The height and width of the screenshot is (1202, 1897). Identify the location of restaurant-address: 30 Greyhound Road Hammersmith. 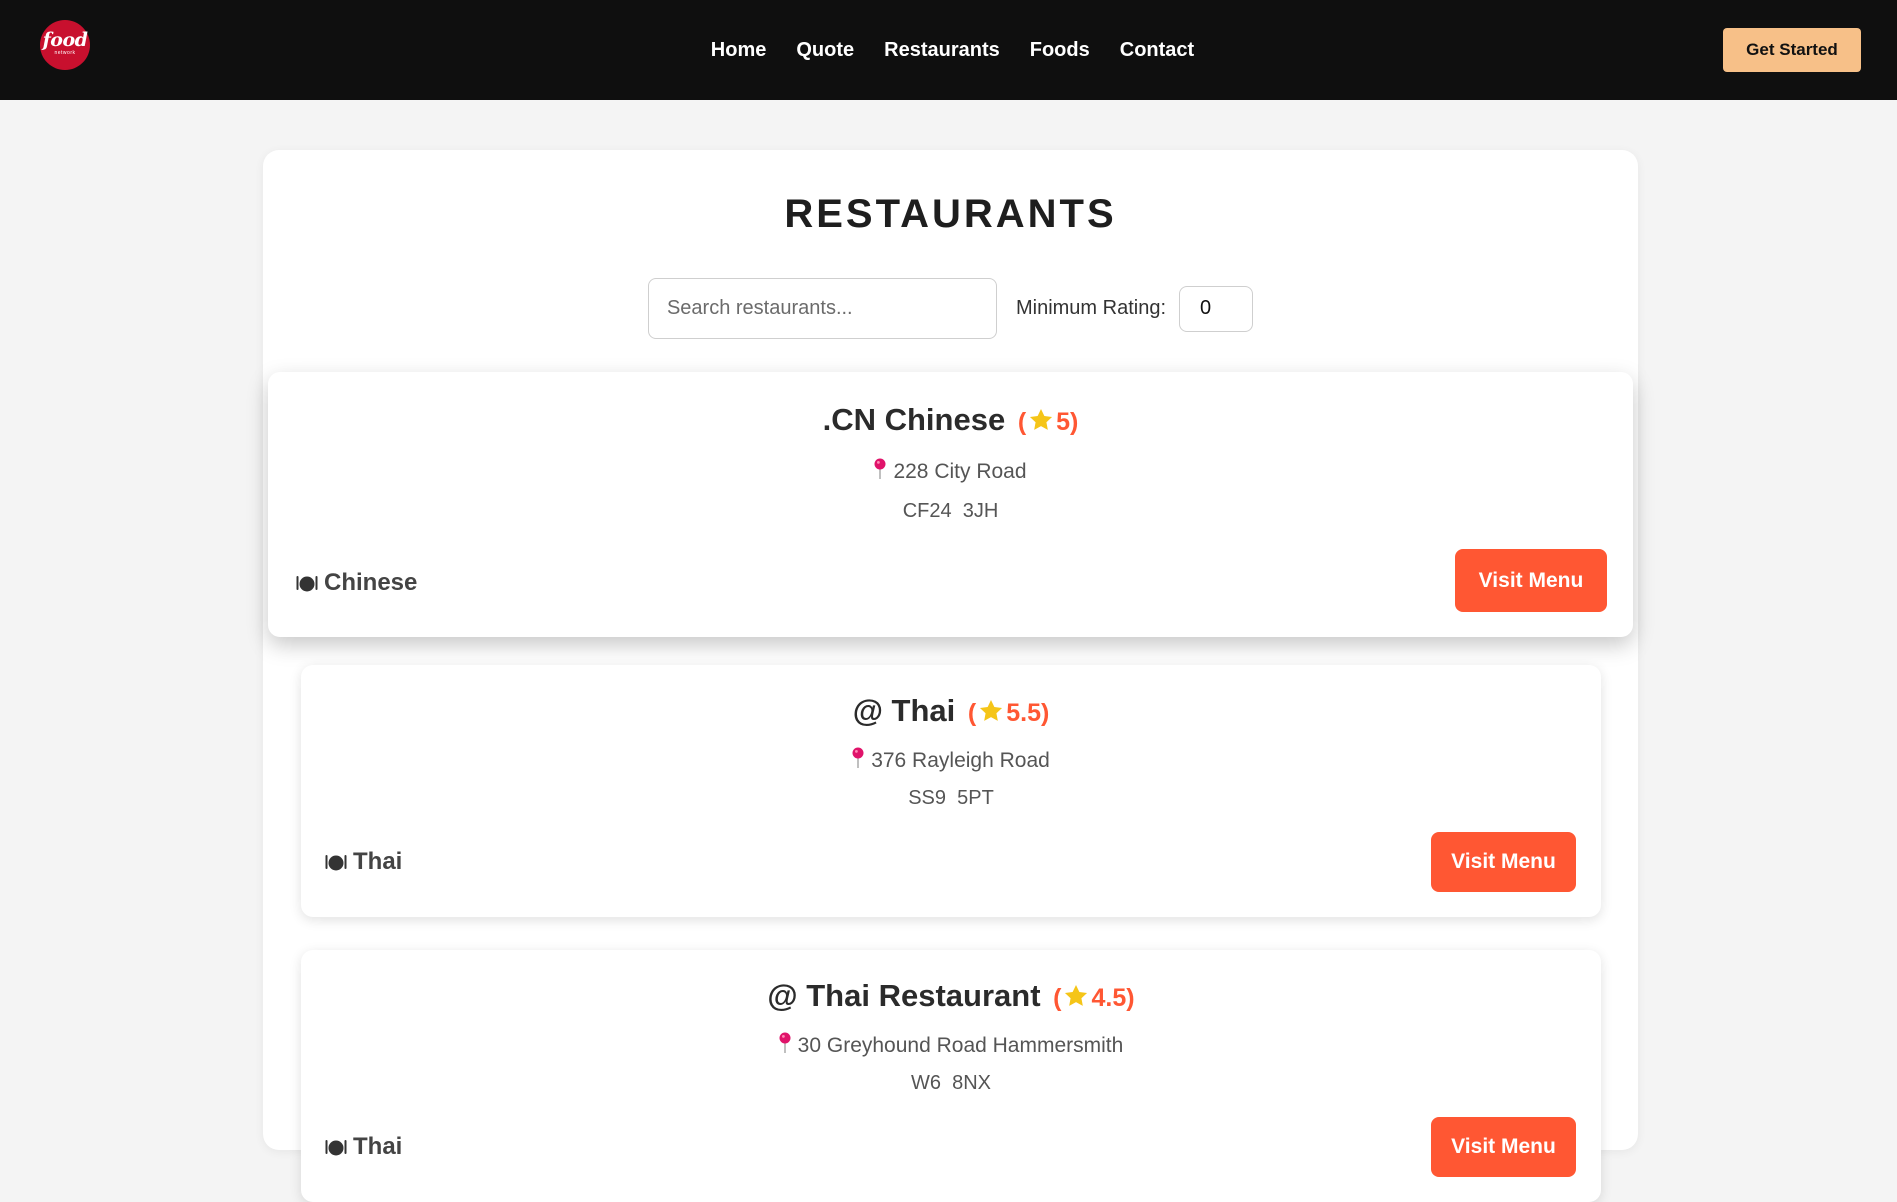
(951, 1045).